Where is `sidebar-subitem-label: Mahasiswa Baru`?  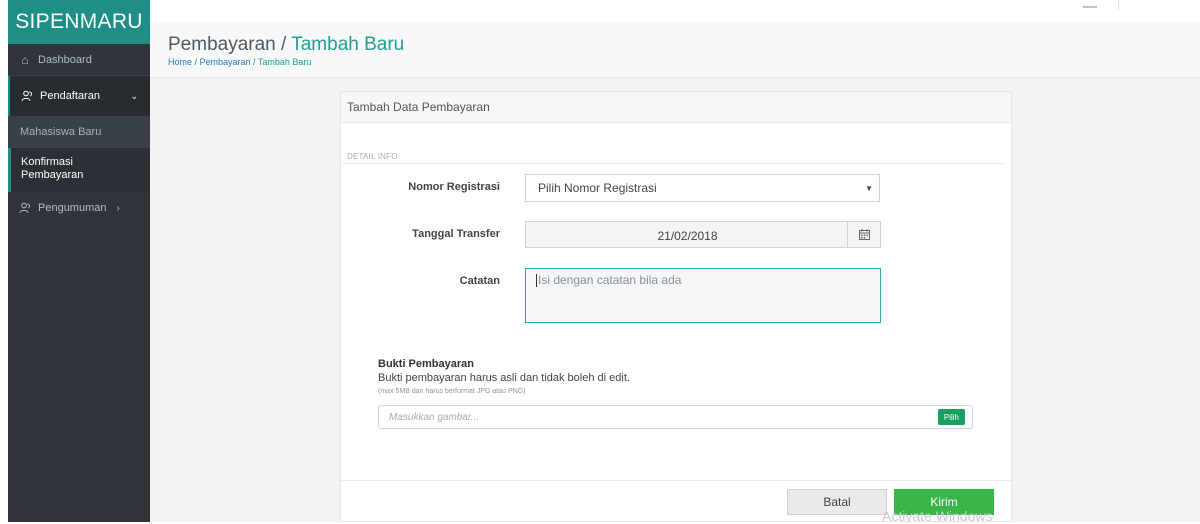
sidebar-subitem-label: Mahasiswa Baru is located at coordinates (61, 132).